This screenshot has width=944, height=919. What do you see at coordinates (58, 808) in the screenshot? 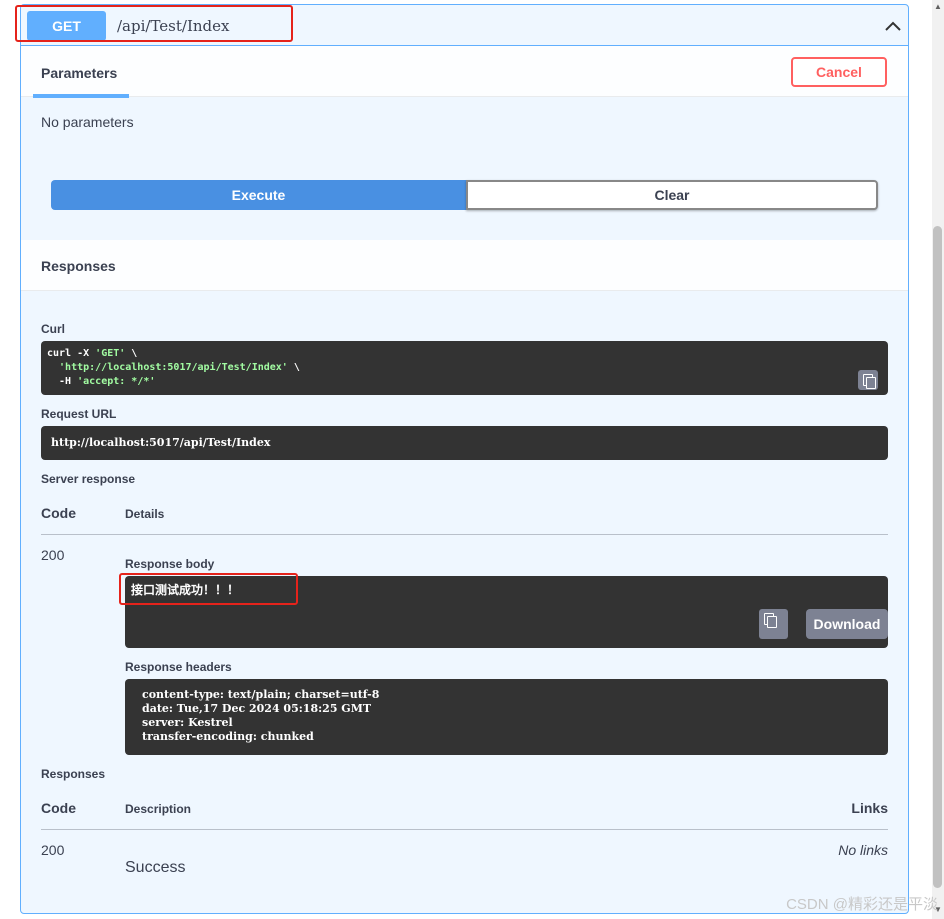
I see `responses-code-header: Code` at bounding box center [58, 808].